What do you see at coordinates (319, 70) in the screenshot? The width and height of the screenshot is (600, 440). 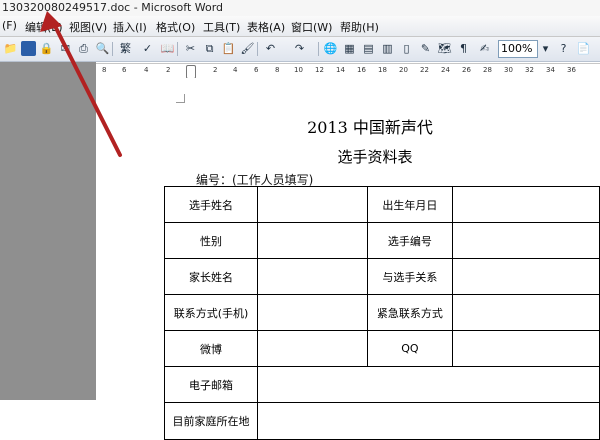 I see `ruler-tick: 12` at bounding box center [319, 70].